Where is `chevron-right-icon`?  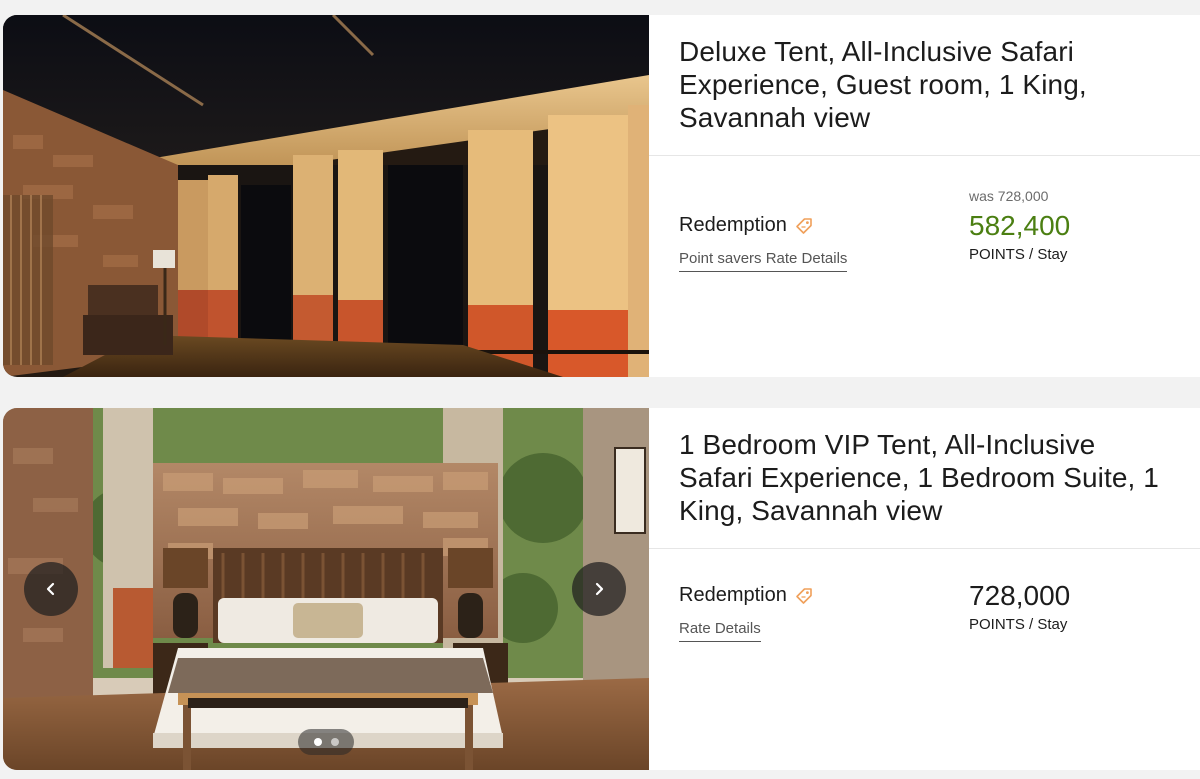 chevron-right-icon is located at coordinates (599, 589).